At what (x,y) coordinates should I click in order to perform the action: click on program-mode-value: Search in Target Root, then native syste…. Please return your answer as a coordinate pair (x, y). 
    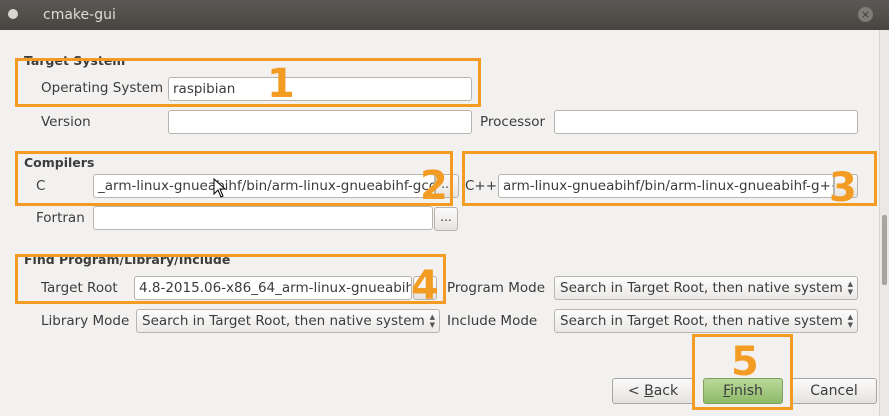
    Looking at the image, I should click on (701, 288).